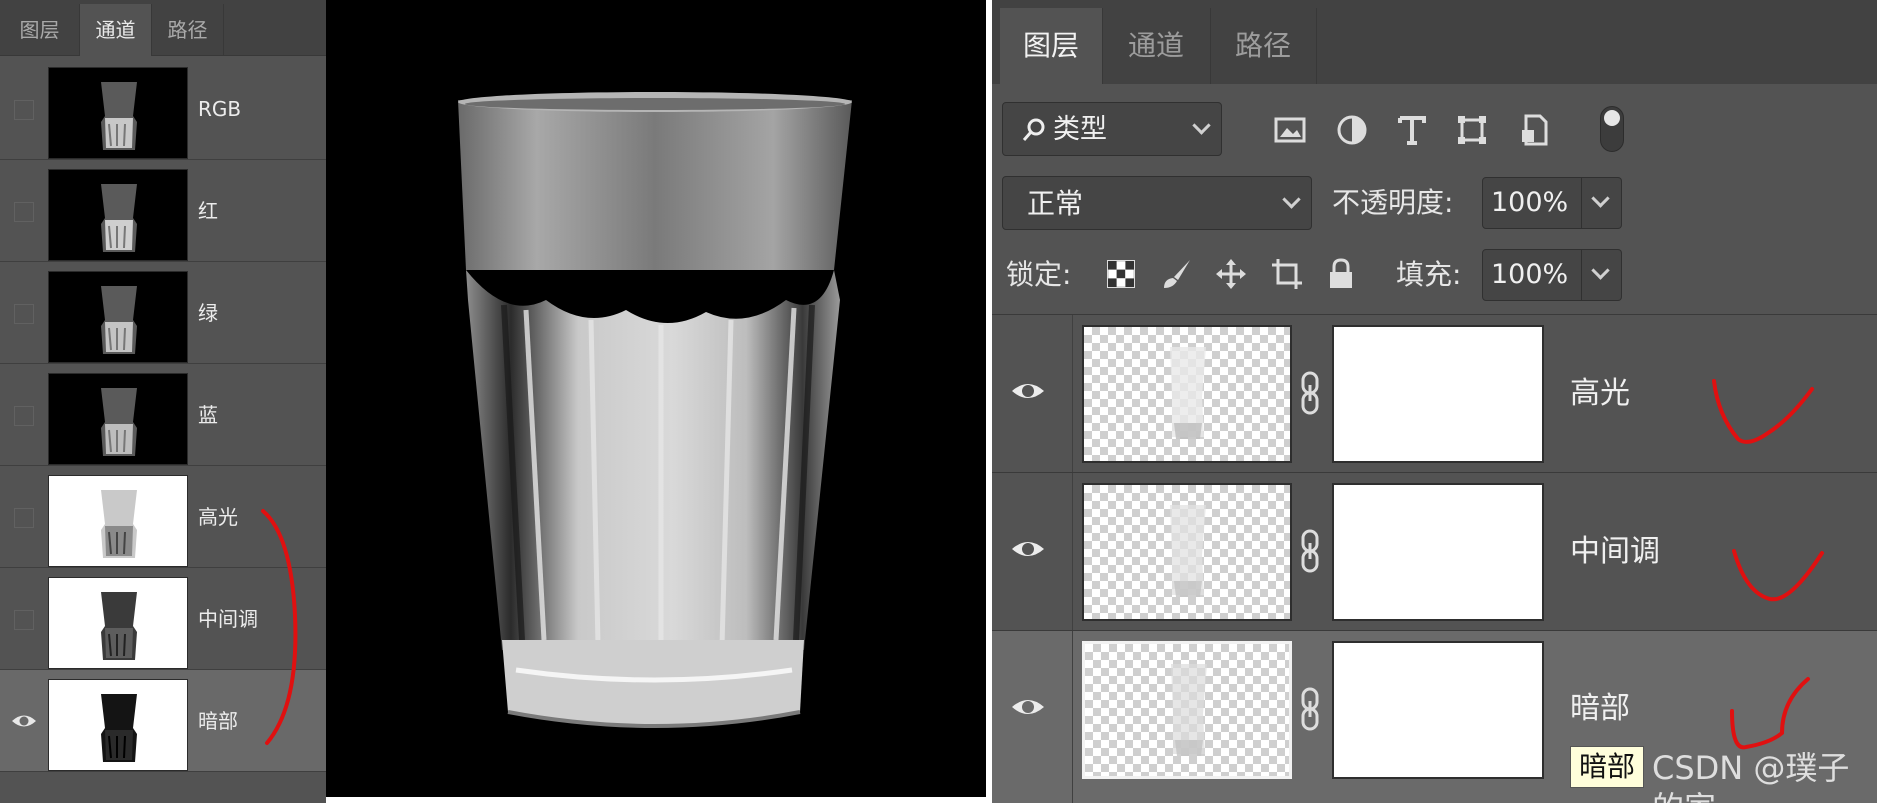 The width and height of the screenshot is (1877, 803). I want to click on lock-transparent-icon, so click(1121, 274).